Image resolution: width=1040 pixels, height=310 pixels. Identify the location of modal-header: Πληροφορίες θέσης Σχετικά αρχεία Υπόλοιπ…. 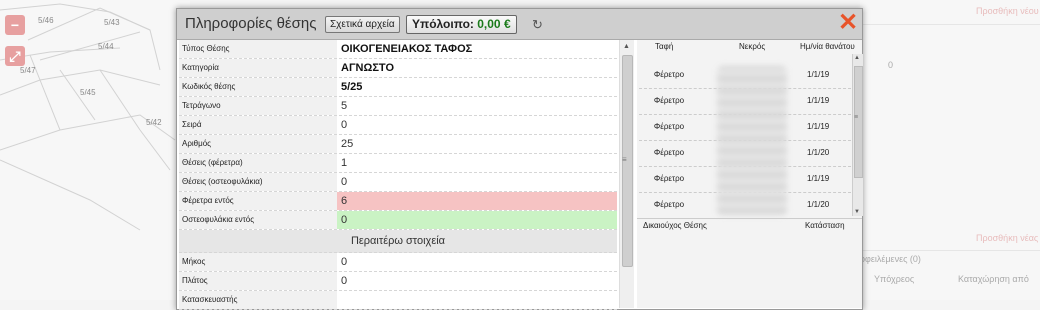
(519, 24).